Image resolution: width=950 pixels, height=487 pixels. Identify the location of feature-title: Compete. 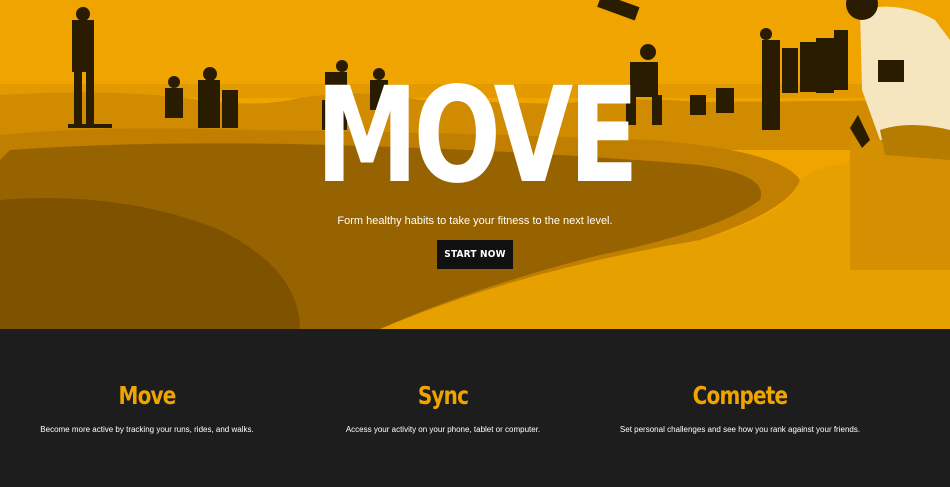
(740, 395).